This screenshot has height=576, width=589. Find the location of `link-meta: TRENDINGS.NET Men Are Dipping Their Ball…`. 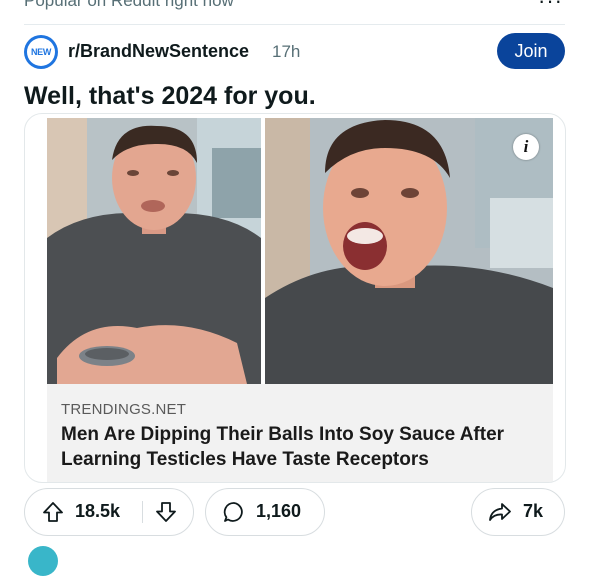

link-meta: TRENDINGS.NET Men Are Dipping Their Ball… is located at coordinates (300, 433).